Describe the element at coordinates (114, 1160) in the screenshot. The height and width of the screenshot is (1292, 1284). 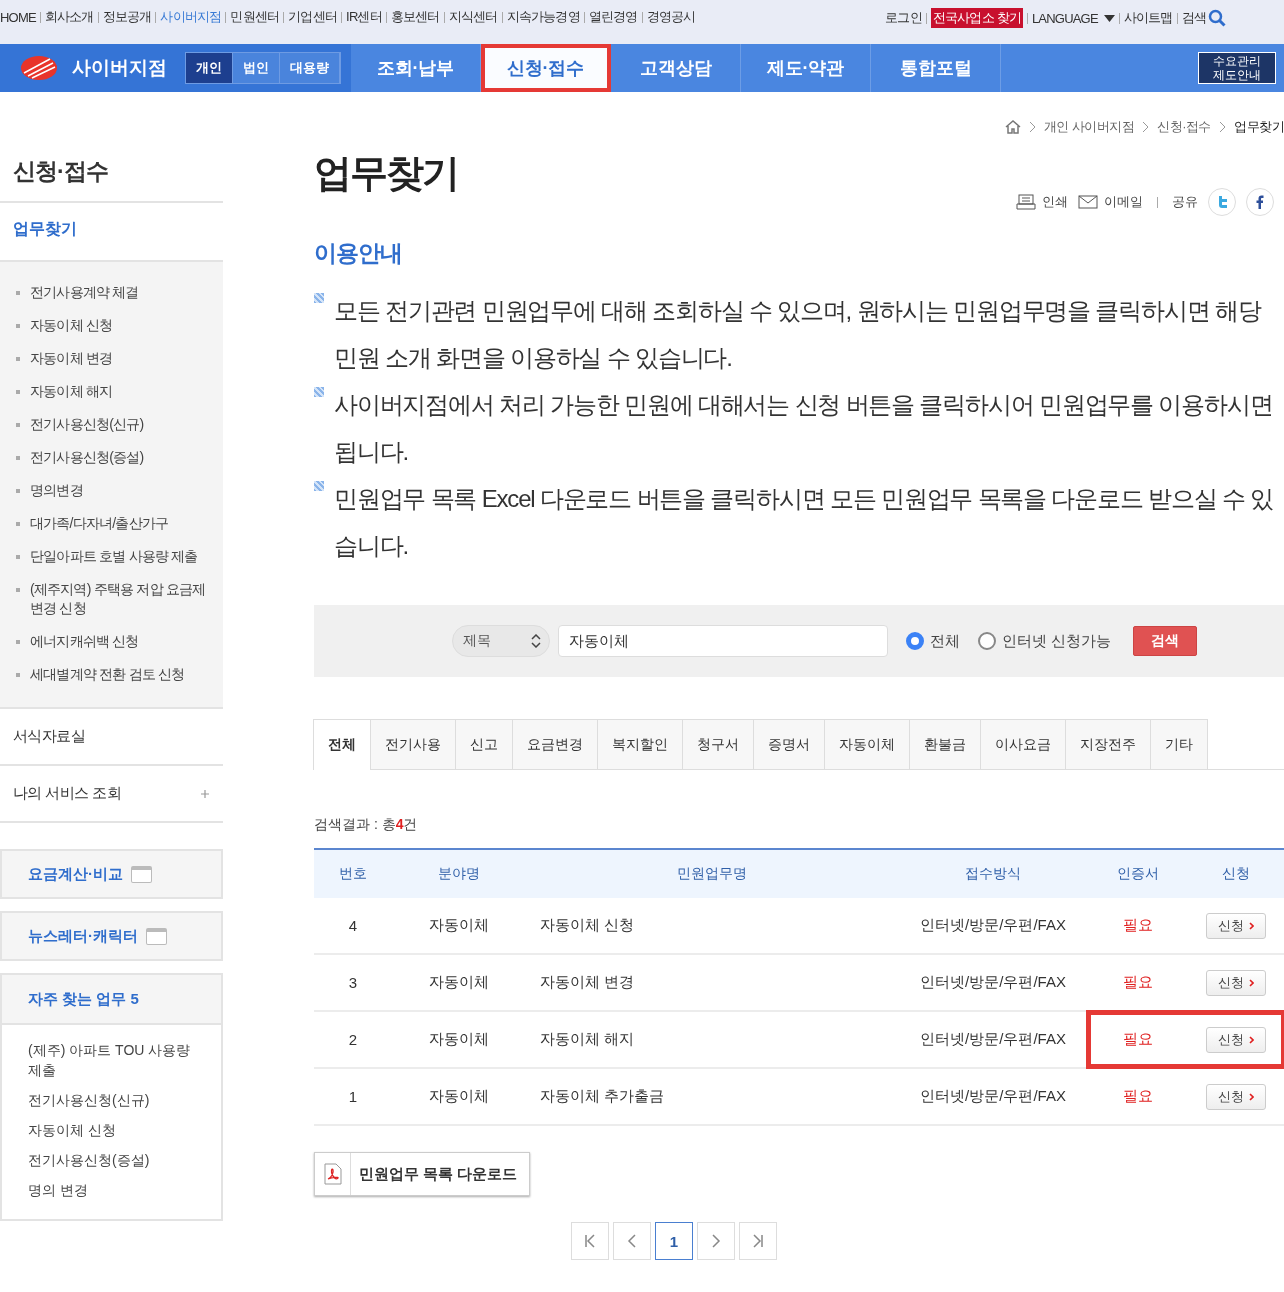
I see `frequent-task-link: 전기사용신청(증설)` at that location.